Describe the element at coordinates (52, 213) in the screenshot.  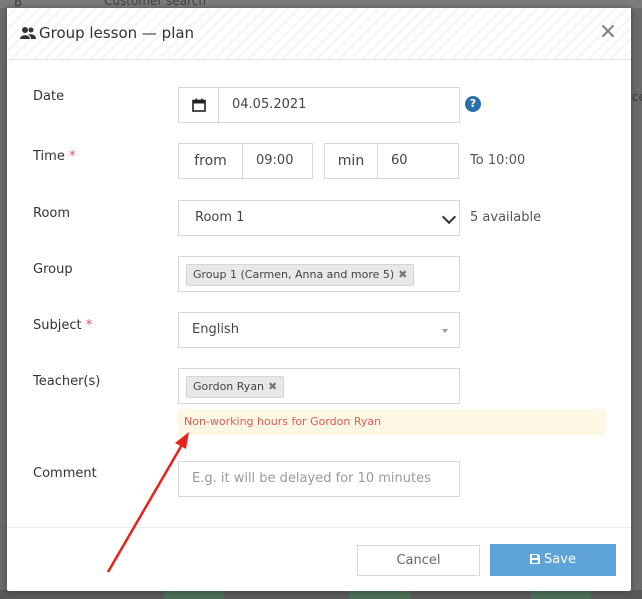
I see `room-label: Room` at that location.